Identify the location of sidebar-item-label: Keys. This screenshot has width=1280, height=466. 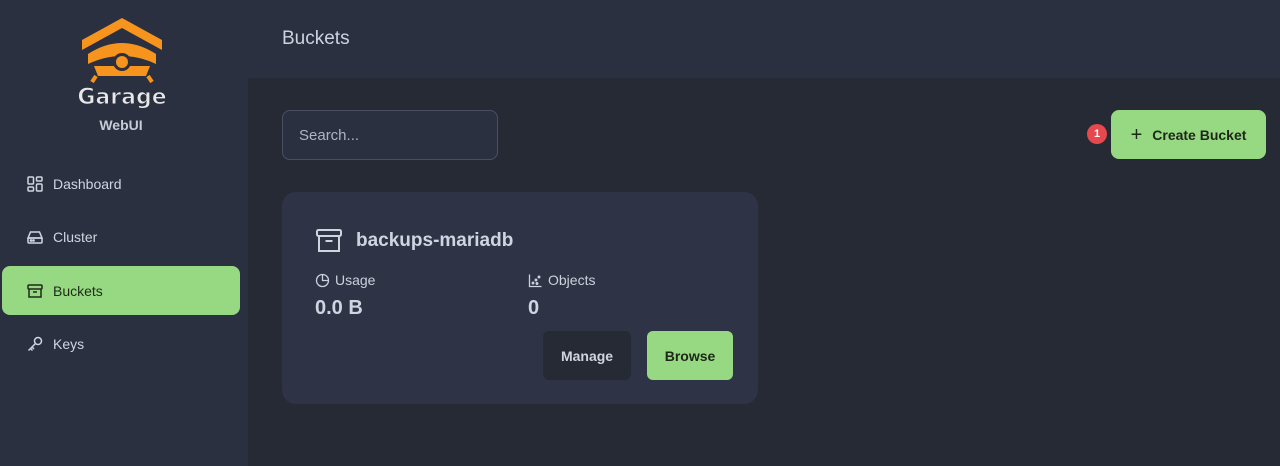
(69, 343).